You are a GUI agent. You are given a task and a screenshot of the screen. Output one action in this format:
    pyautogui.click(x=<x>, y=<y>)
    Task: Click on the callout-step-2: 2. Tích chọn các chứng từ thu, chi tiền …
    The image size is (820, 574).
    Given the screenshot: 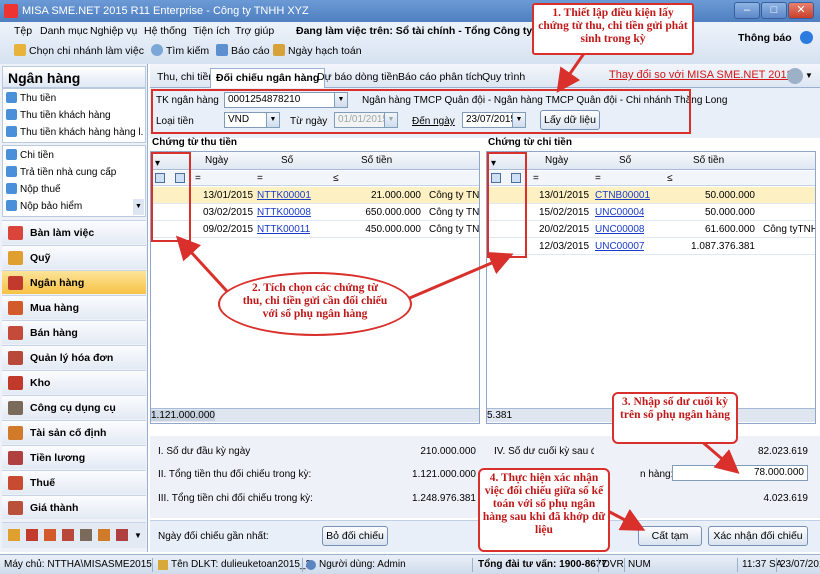 What is the action you would take?
    pyautogui.click(x=315, y=304)
    